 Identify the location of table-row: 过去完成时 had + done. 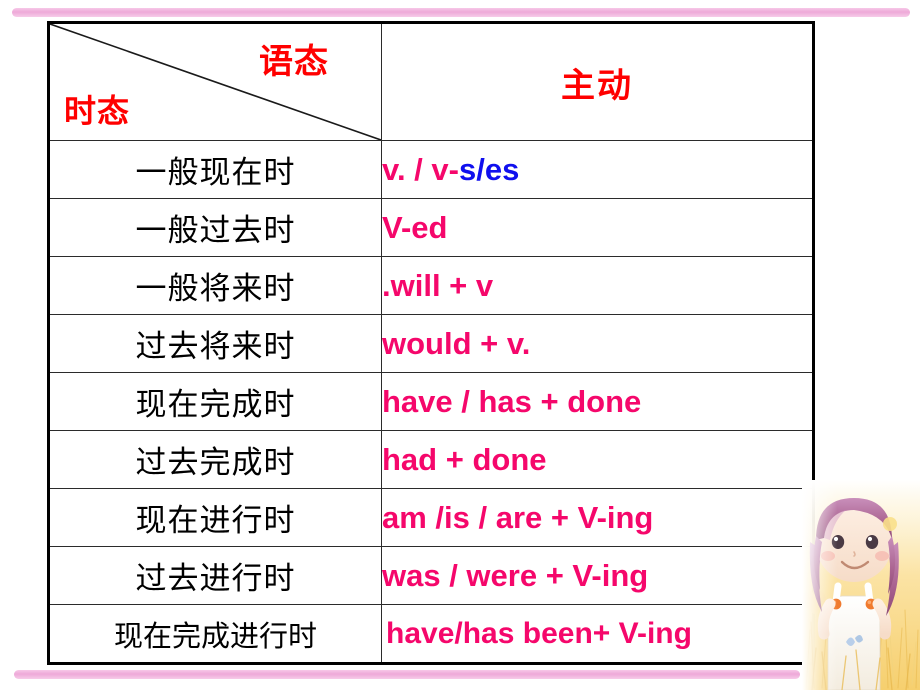
(431, 459).